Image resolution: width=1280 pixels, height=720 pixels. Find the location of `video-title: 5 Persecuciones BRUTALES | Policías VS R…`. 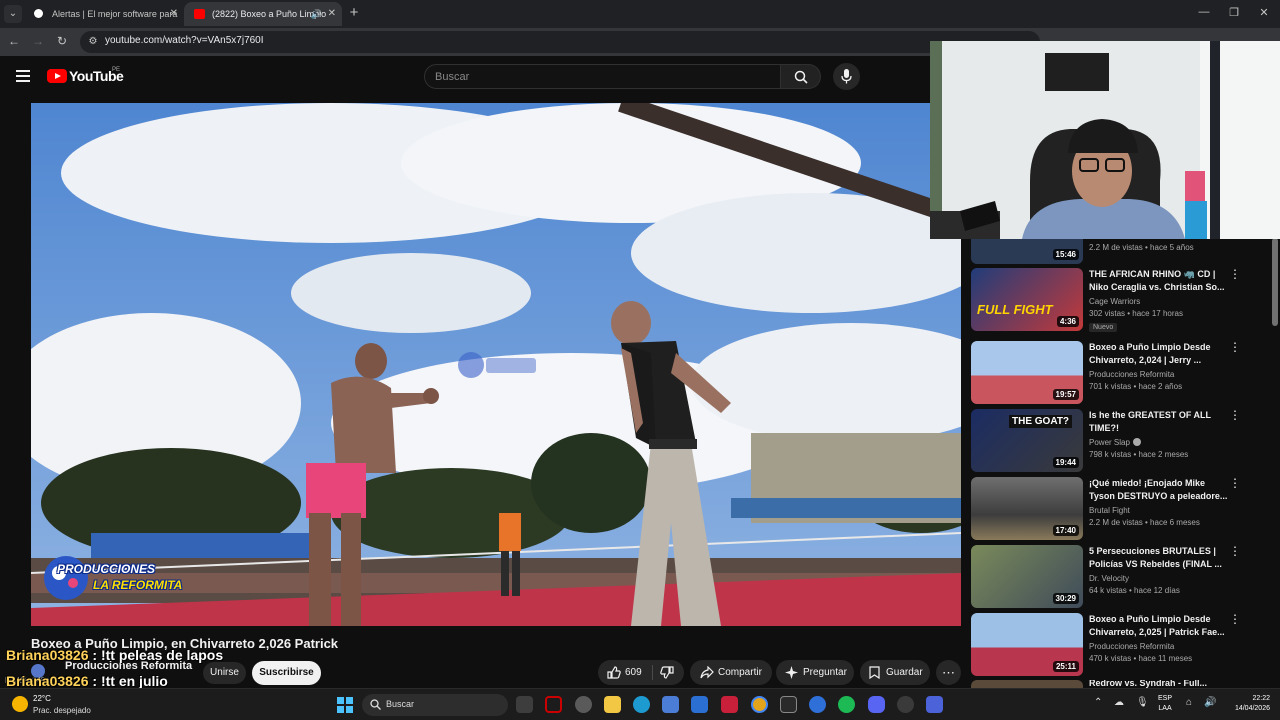

video-title: 5 Persecuciones BRUTALES | Policías VS R… is located at coordinates (1159, 558).